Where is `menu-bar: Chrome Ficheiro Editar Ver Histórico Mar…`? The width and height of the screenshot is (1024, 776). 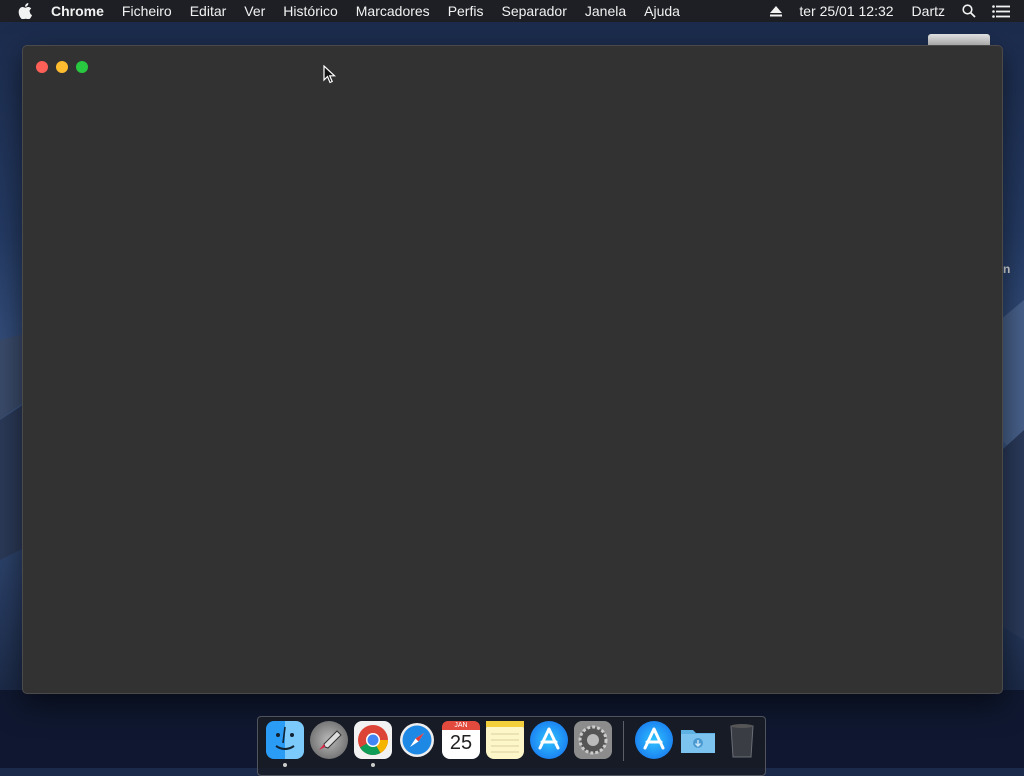 menu-bar: Chrome Ficheiro Editar Ver Histórico Mar… is located at coordinates (512, 11).